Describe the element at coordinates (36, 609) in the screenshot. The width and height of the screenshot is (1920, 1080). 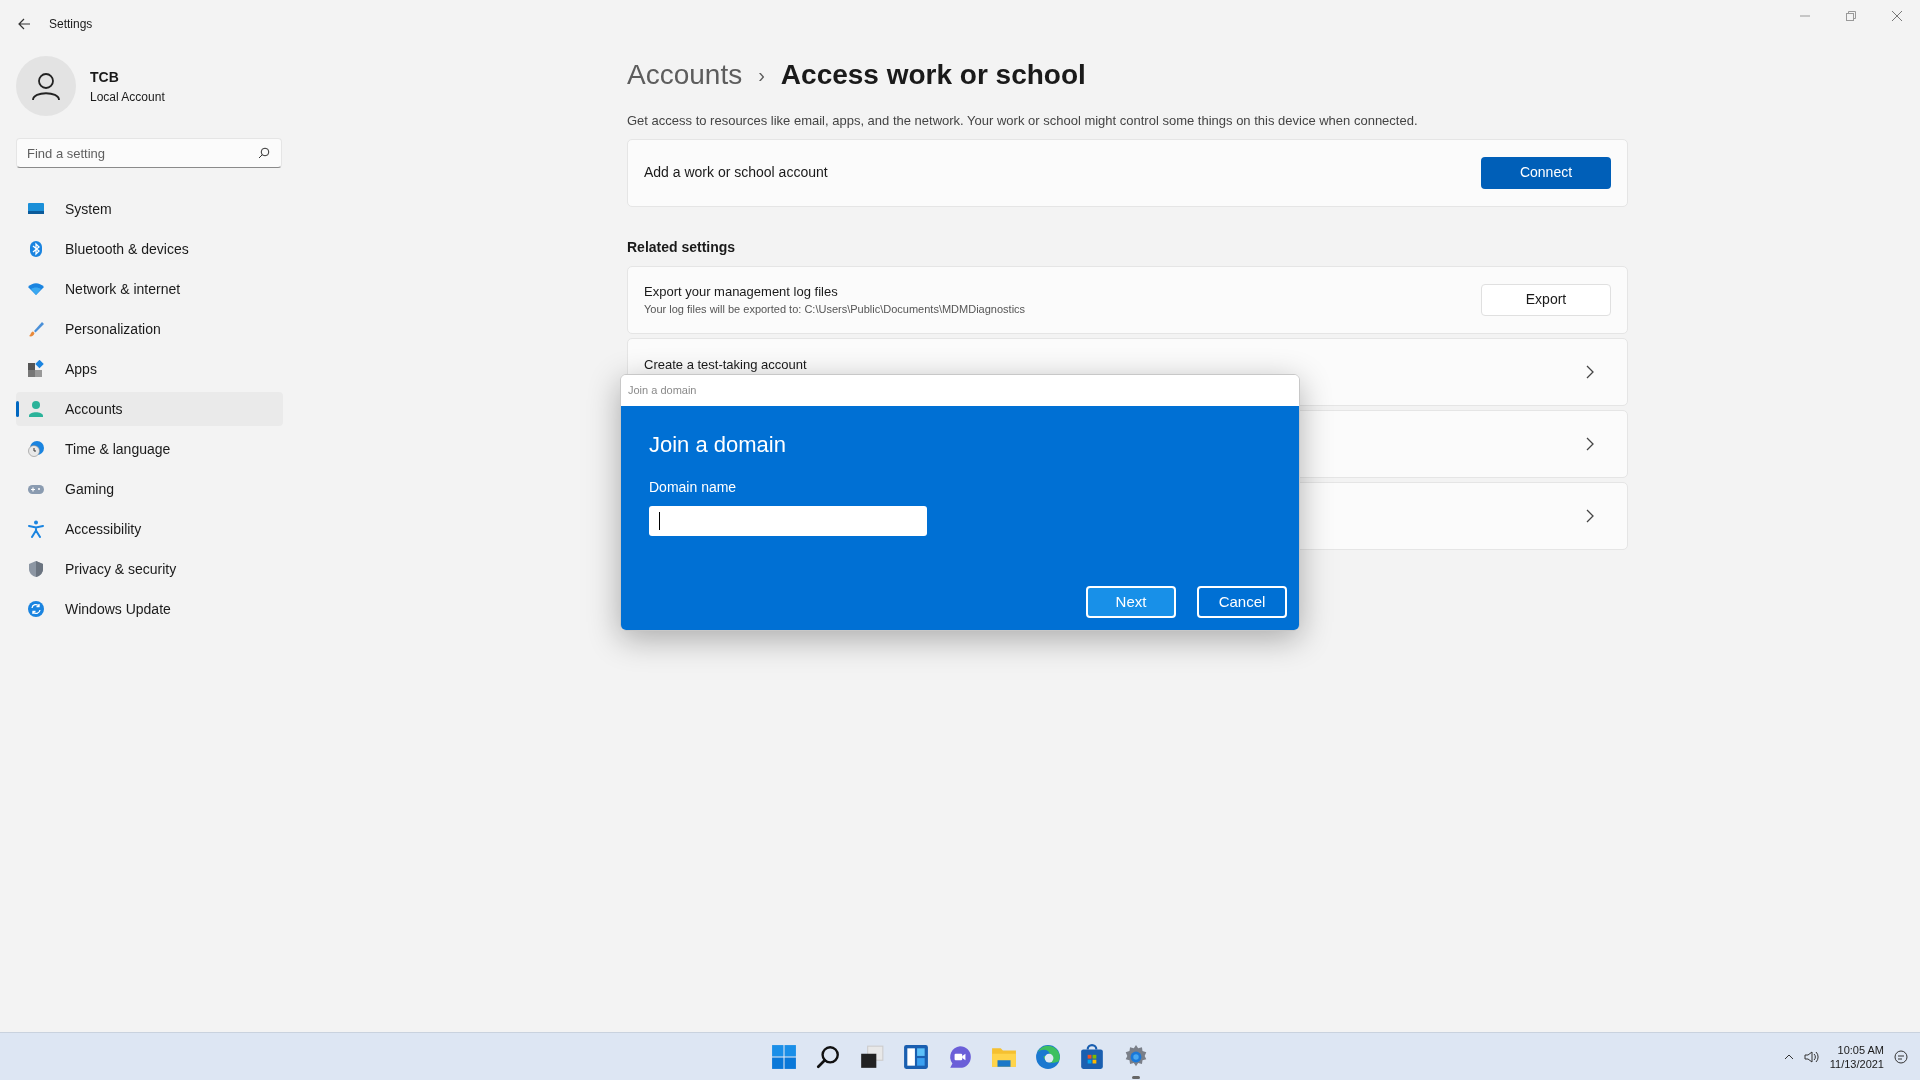
I see `sync-icon` at that location.